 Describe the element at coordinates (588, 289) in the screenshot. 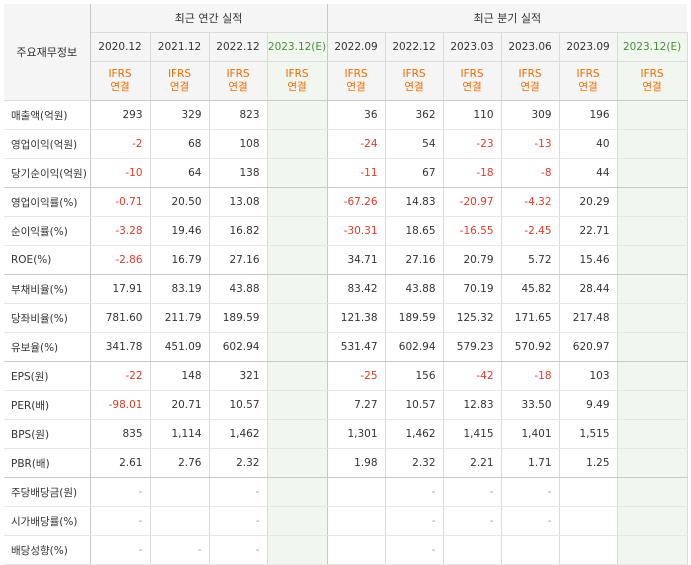

I see `quarter-value-cell: 28.44` at that location.